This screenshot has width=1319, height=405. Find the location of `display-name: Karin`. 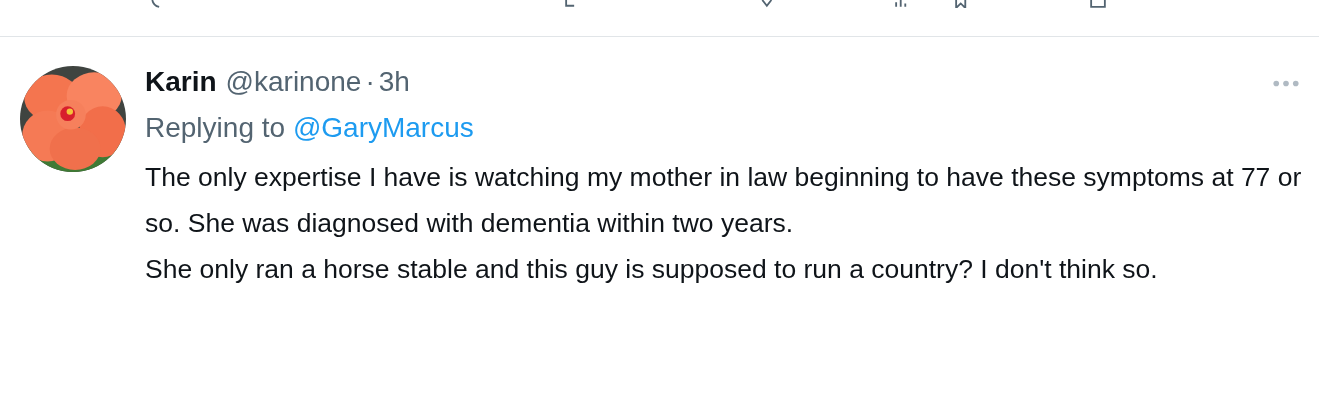

display-name: Karin is located at coordinates (181, 82).